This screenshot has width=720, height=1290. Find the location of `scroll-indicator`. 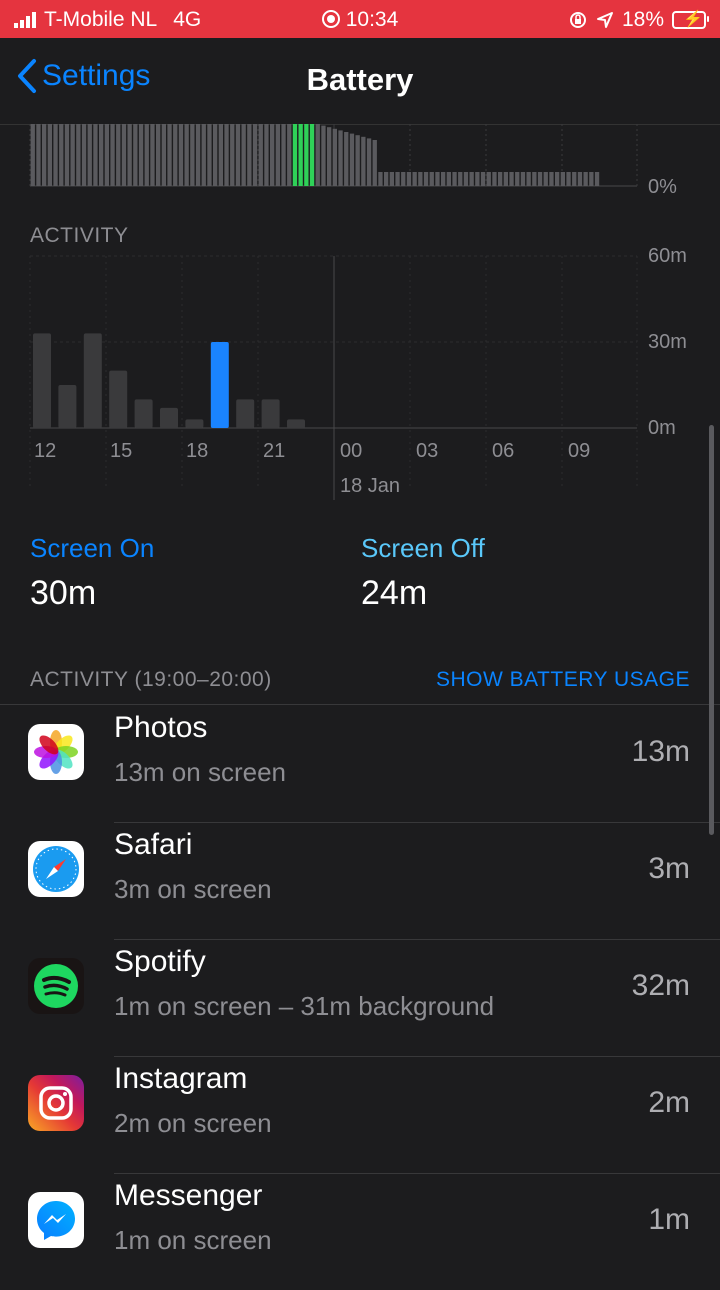

scroll-indicator is located at coordinates (711, 630).